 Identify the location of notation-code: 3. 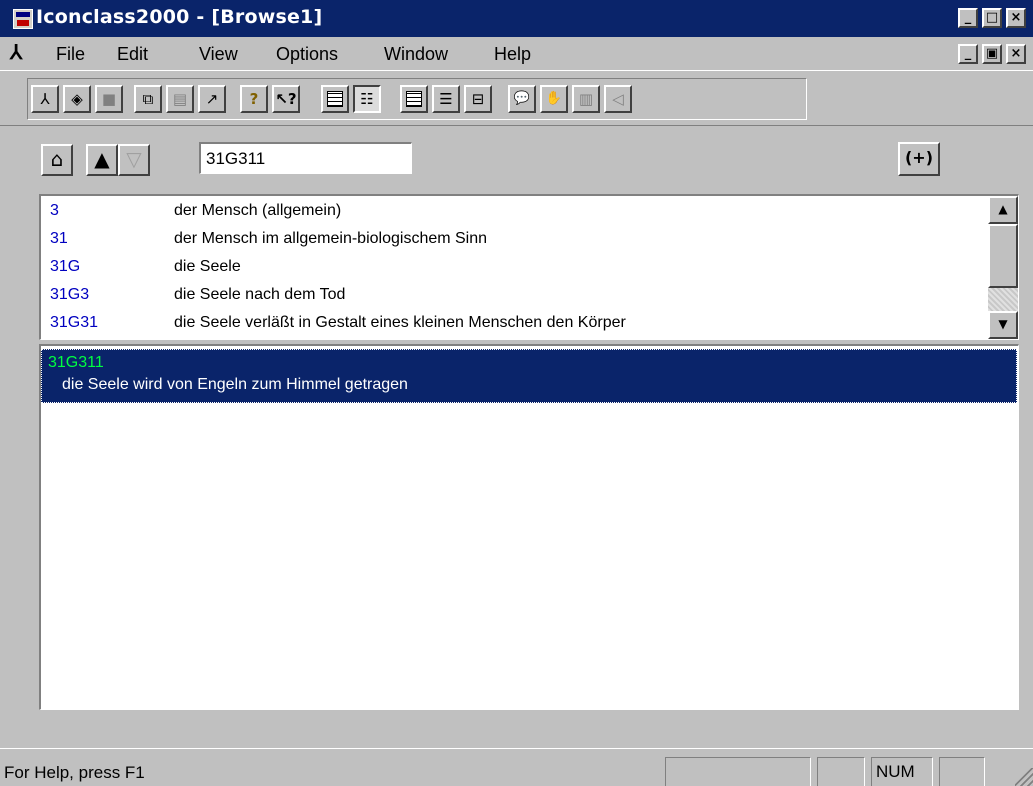
(54, 211).